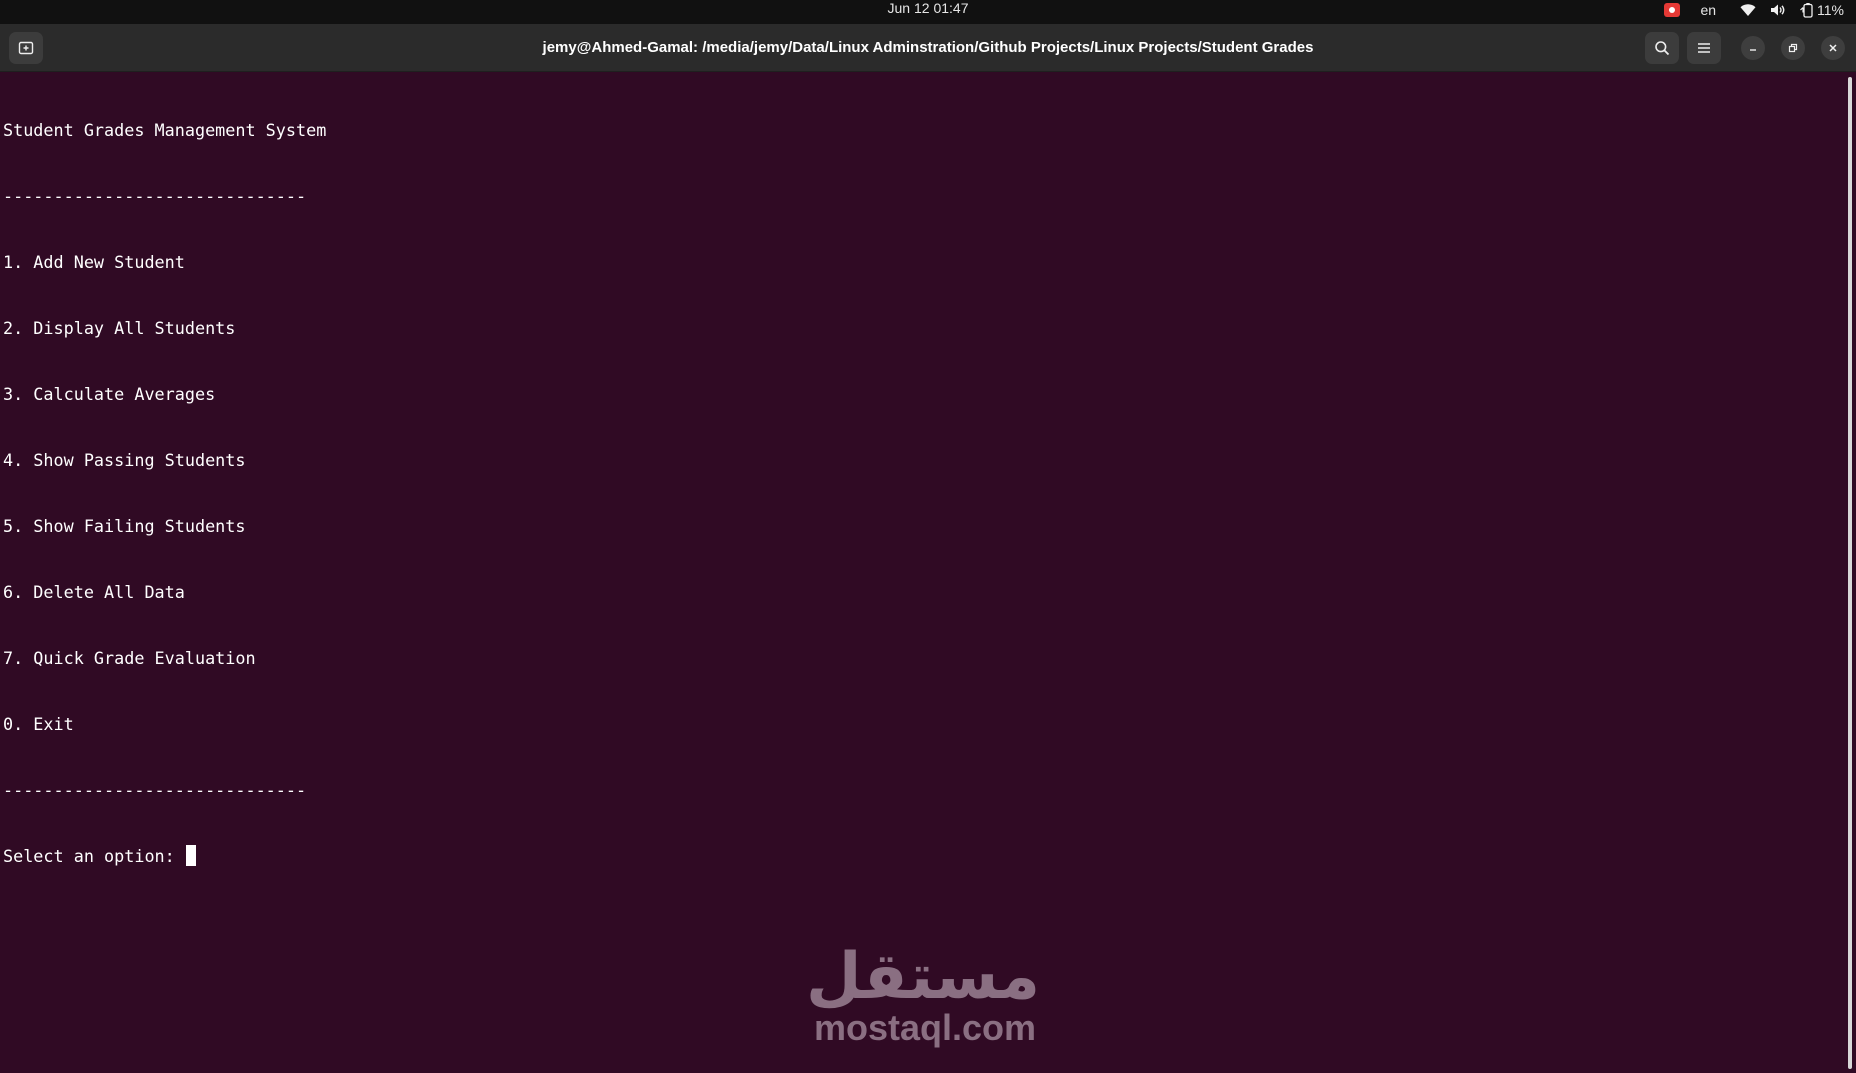 This screenshot has width=1856, height=1073. I want to click on restore-icon, so click(1793, 48).